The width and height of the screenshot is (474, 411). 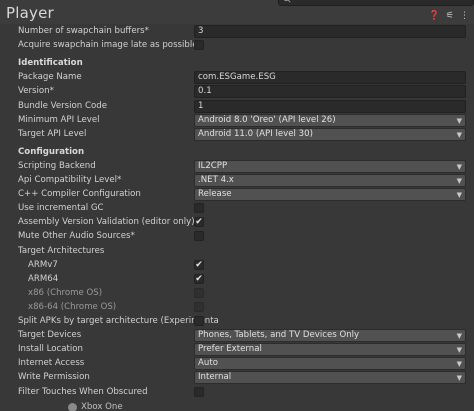 I want to click on setting-label: Target Architectures, so click(x=61, y=250).